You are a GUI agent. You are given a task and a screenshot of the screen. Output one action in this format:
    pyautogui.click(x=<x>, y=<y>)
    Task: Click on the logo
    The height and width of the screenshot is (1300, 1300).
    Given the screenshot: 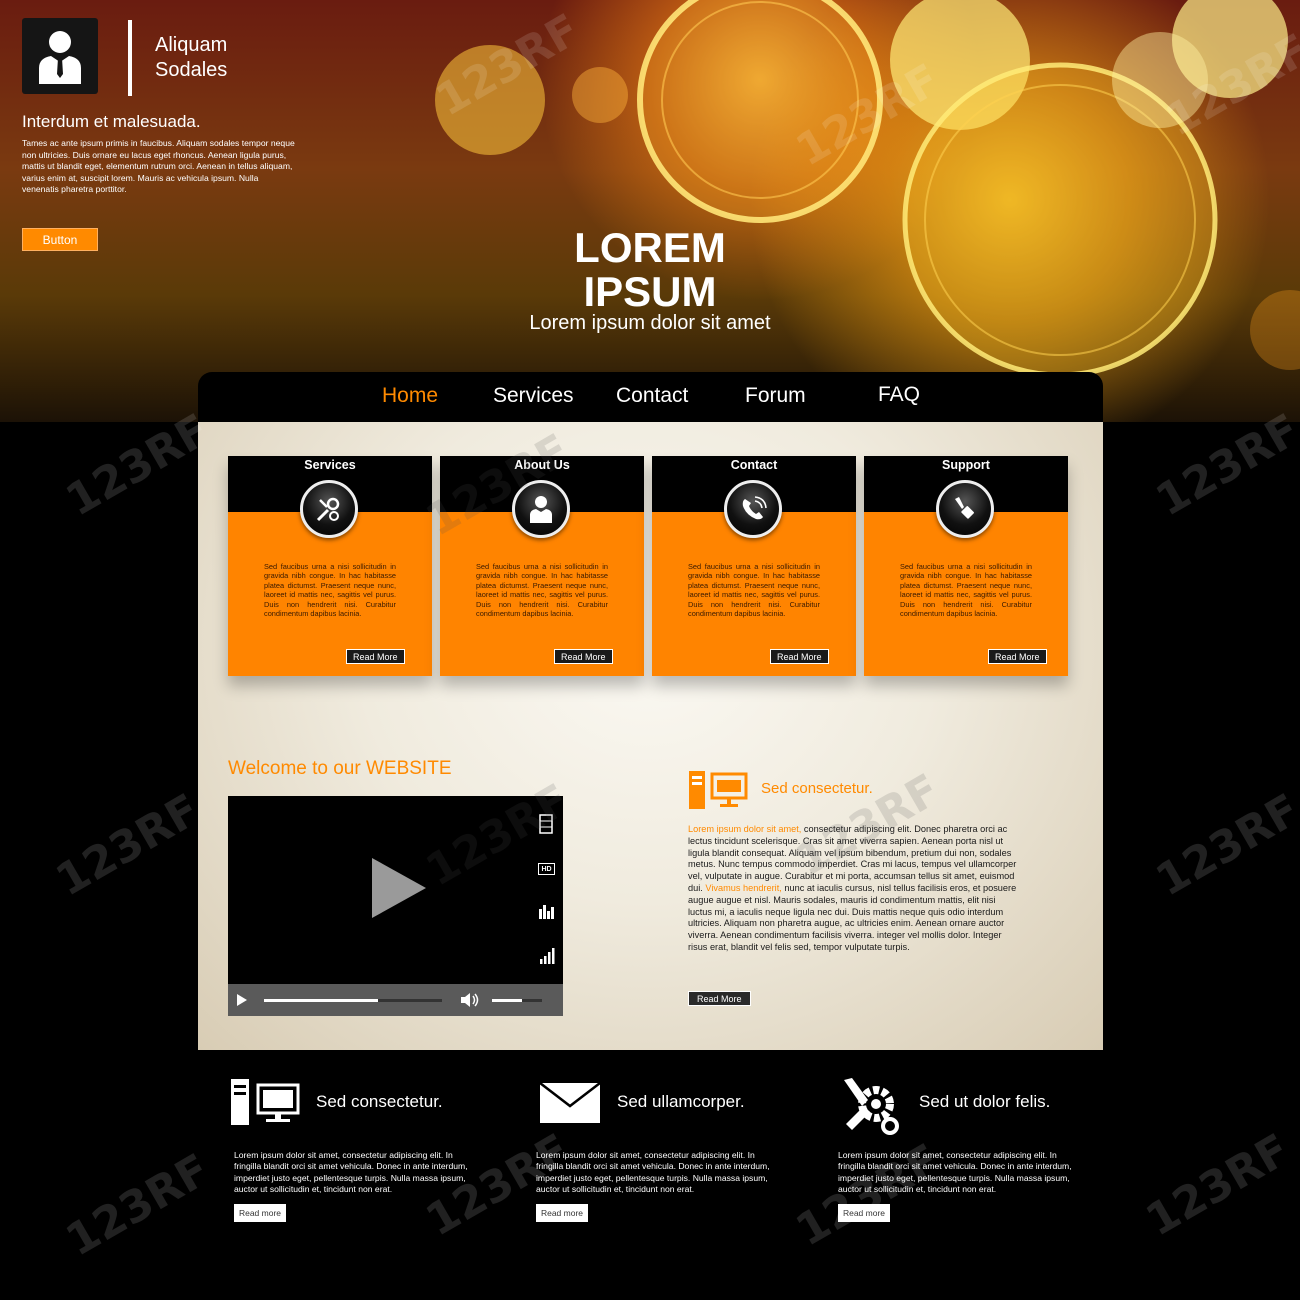 What is the action you would take?
    pyautogui.click(x=60, y=56)
    